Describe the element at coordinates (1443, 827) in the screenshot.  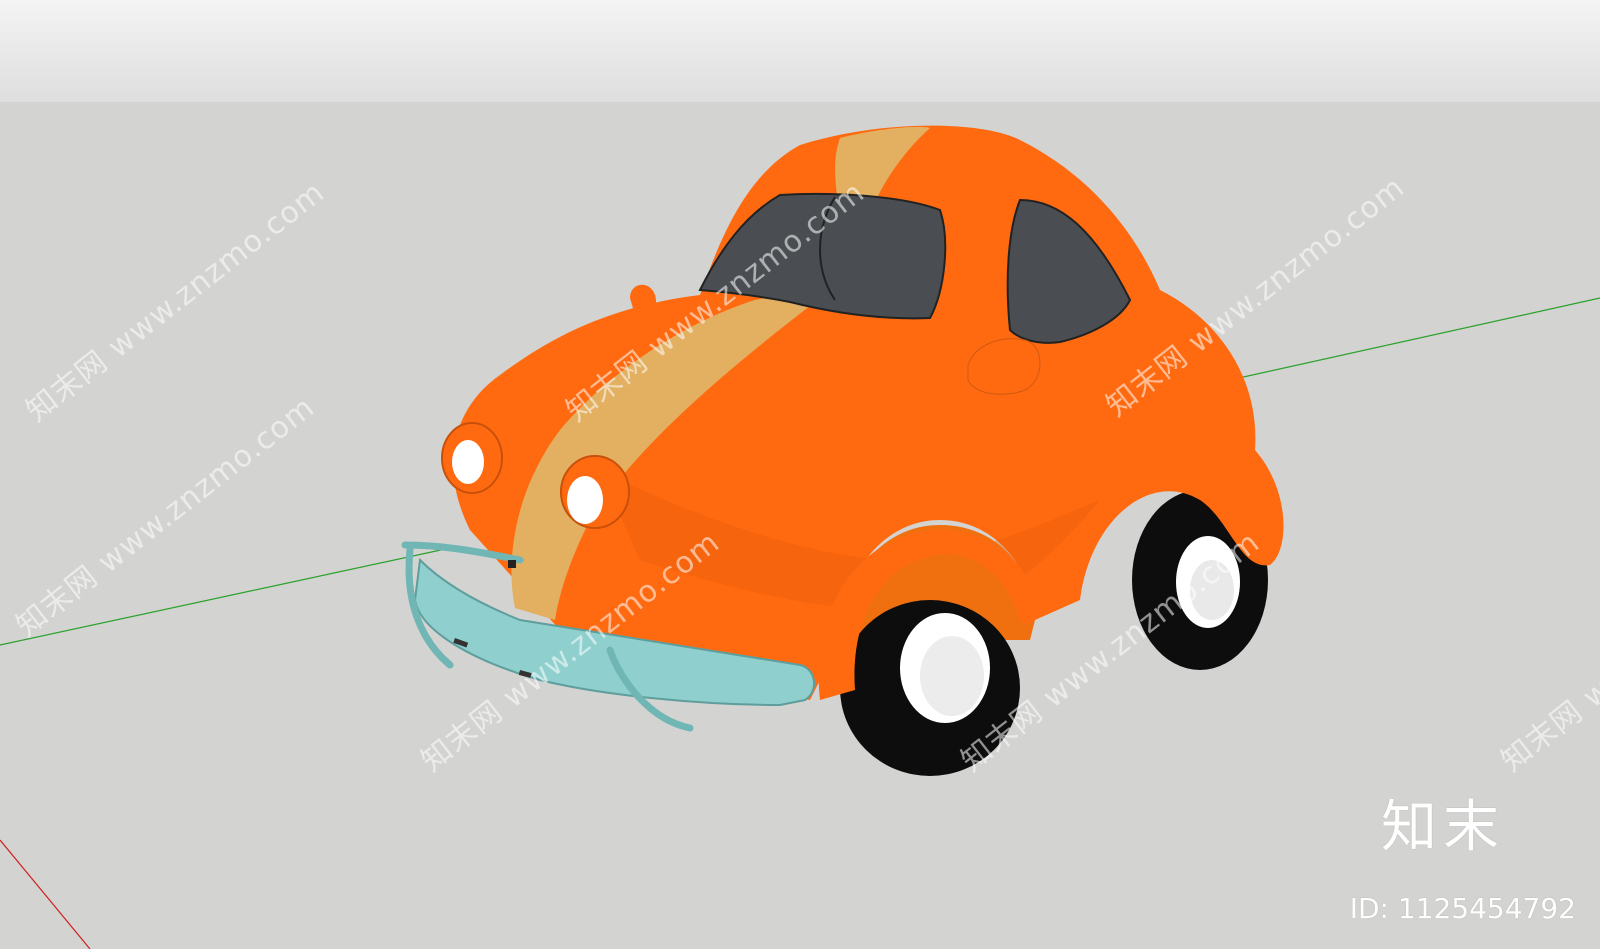
I see `brand-logo: 知末` at that location.